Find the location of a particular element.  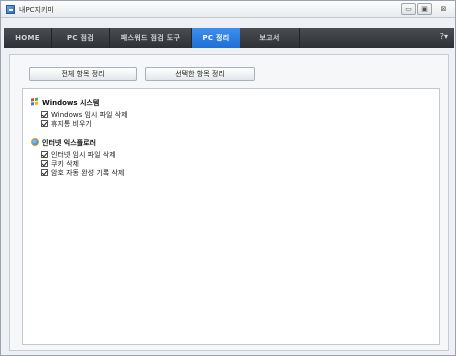

clean-all-button: 전체 항목 정리 is located at coordinates (83, 74).